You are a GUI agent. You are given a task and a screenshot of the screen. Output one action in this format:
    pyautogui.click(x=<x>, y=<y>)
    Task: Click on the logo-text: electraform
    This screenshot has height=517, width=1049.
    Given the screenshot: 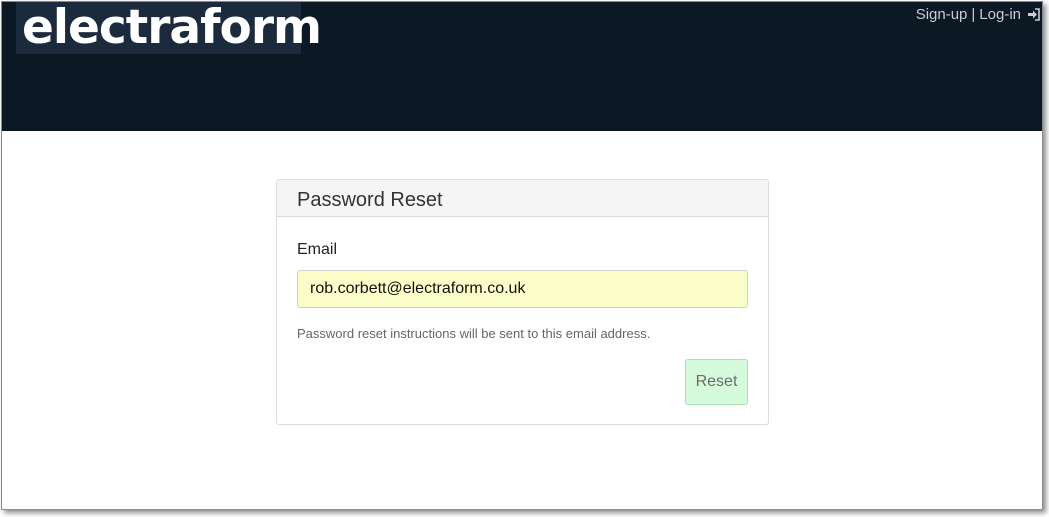 What is the action you would take?
    pyautogui.click(x=172, y=28)
    